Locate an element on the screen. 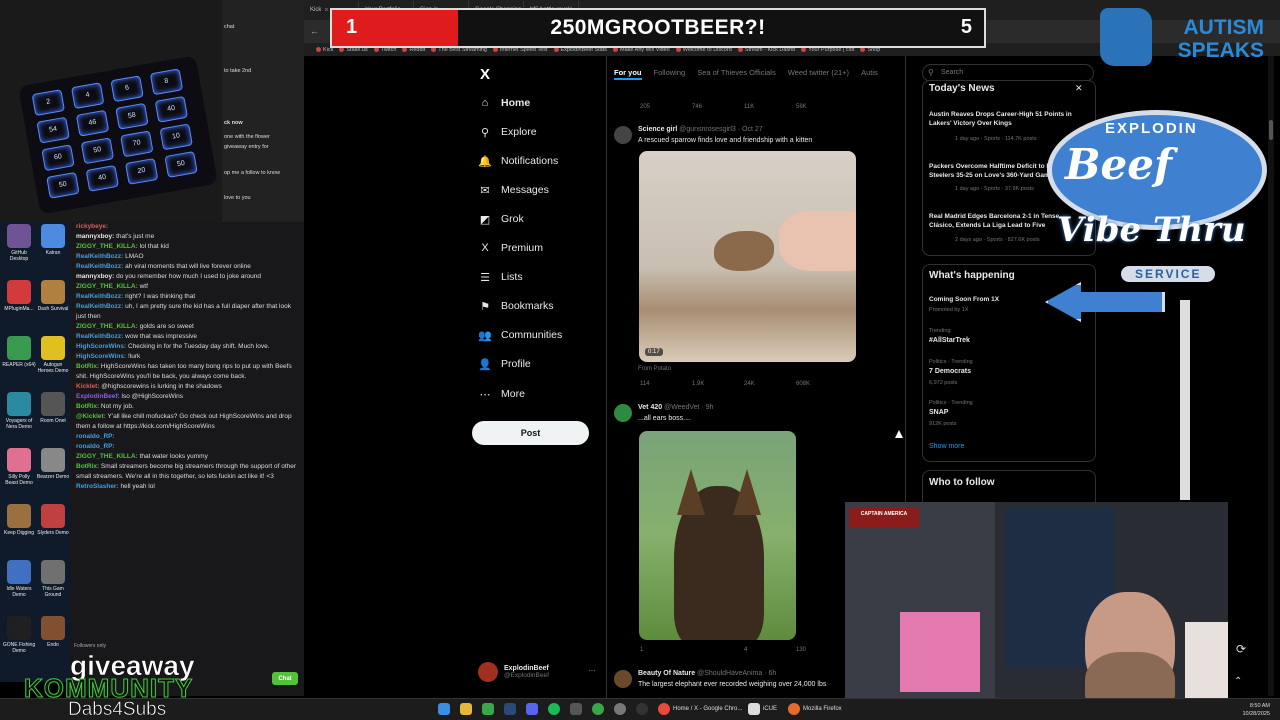  desktop-shortcut: Room Onet is located at coordinates (53, 408).